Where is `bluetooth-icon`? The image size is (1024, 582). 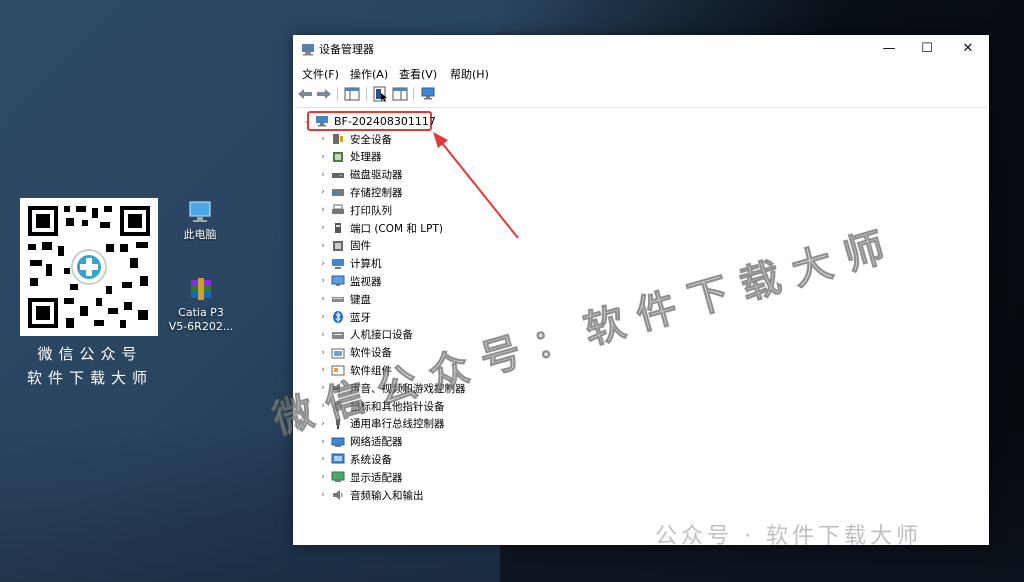 bluetooth-icon is located at coordinates (338, 317).